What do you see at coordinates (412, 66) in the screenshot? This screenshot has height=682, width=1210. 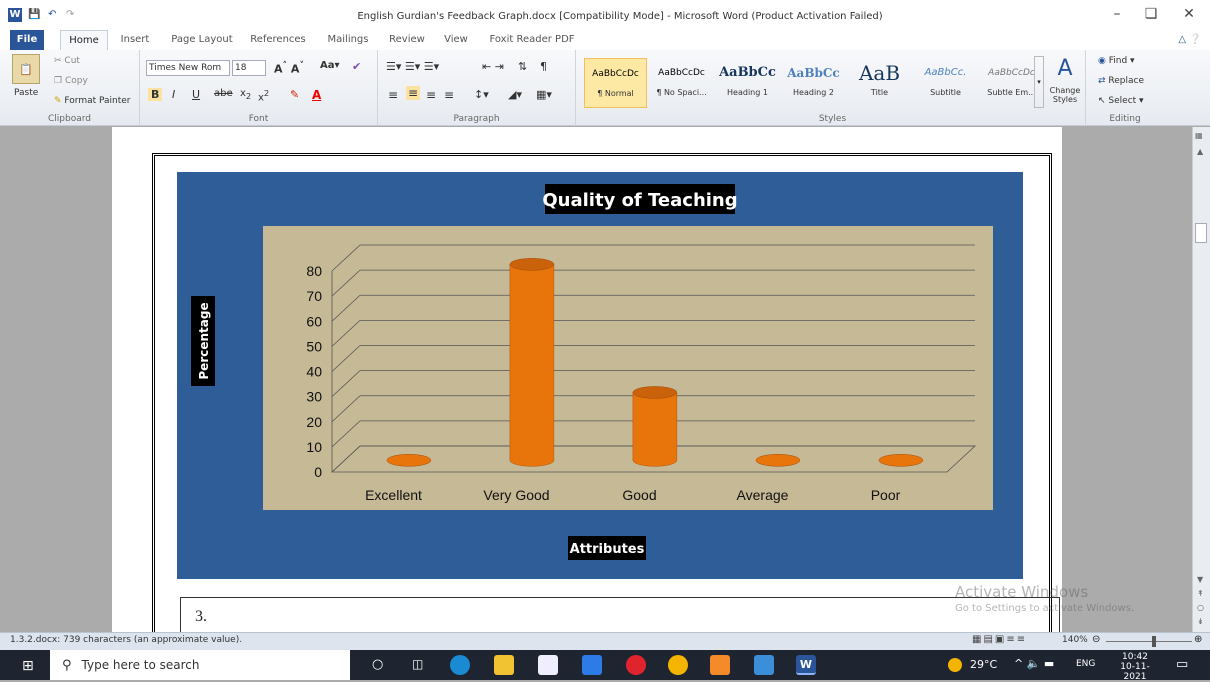 I see `bullets-icon: ☰▾ ☰▾ ☰▾` at bounding box center [412, 66].